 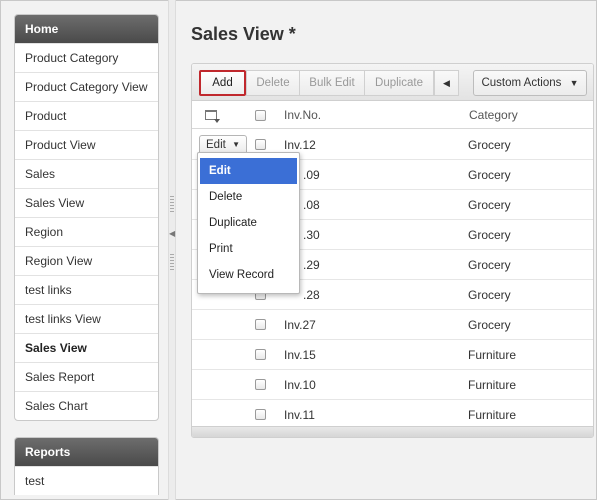 What do you see at coordinates (311, 175) in the screenshot?
I see `cell-invno: .09` at bounding box center [311, 175].